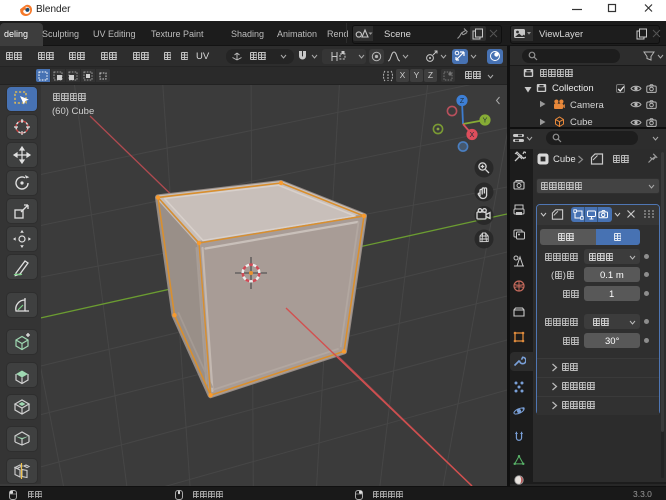  What do you see at coordinates (485, 121) in the screenshot?
I see `svg-text: Y` at bounding box center [485, 121].